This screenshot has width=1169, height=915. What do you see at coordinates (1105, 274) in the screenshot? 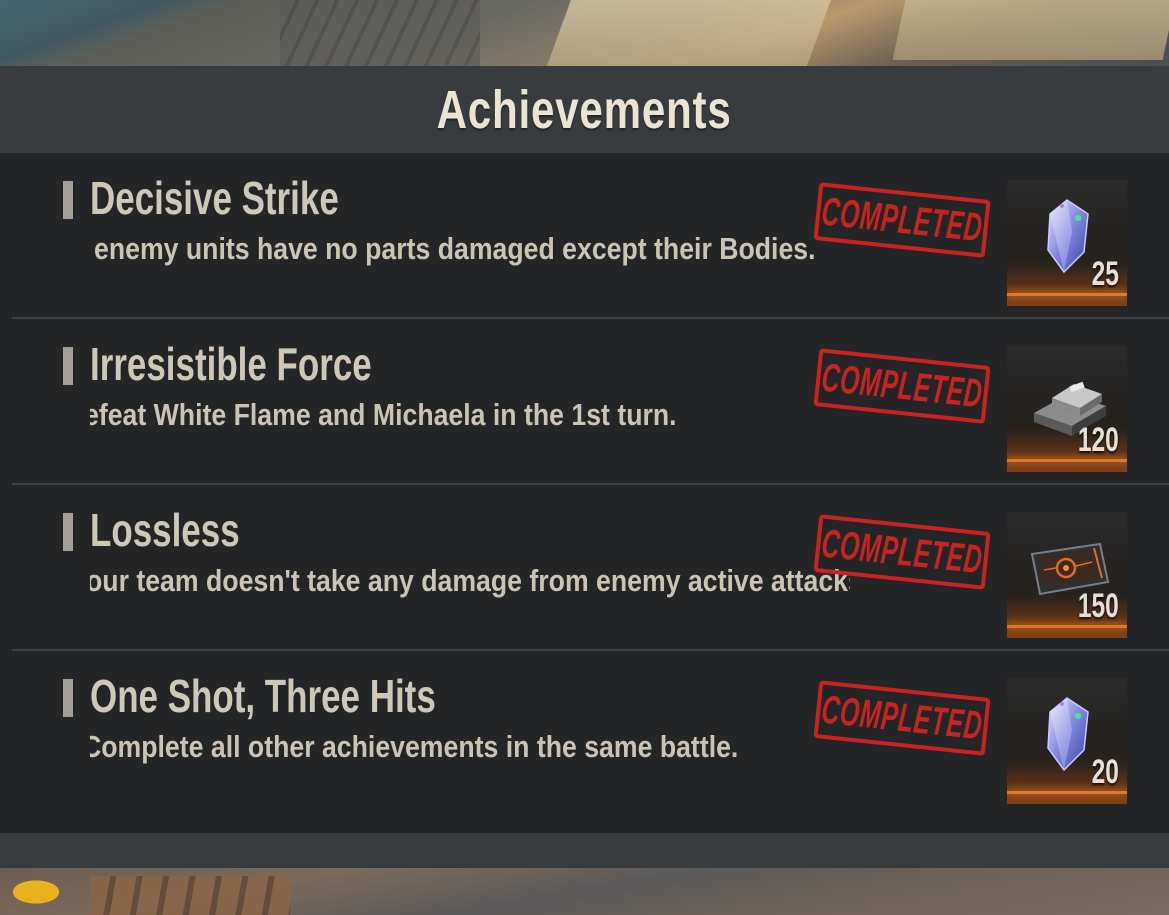
I see `reward-quantity: 25` at bounding box center [1105, 274].